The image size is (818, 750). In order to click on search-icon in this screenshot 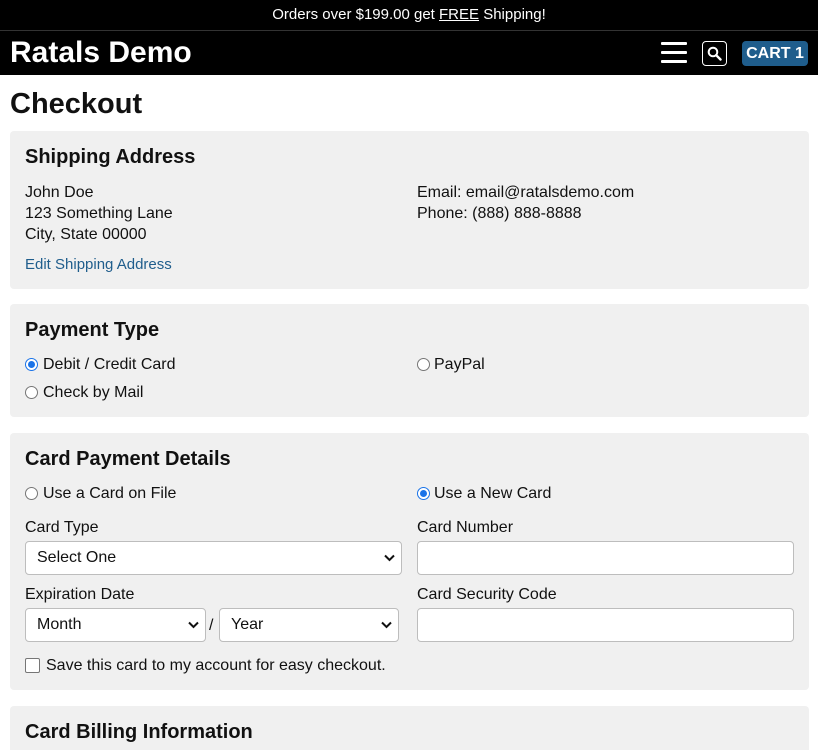, I will do `click(714, 53)`.